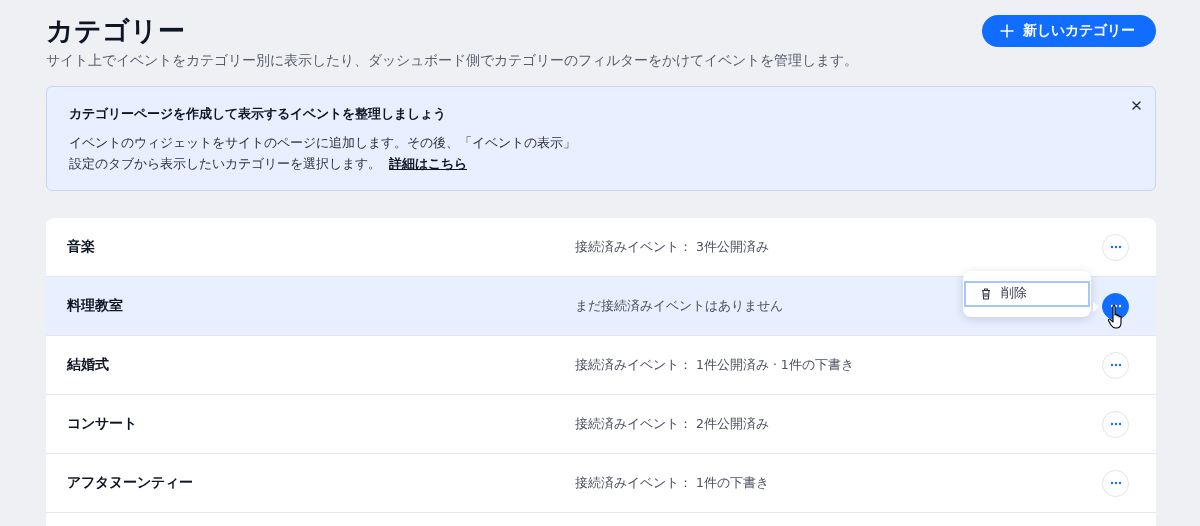 This screenshot has height=526, width=1200. Describe the element at coordinates (130, 483) in the screenshot. I see `category-name: アフタヌーンティー` at that location.